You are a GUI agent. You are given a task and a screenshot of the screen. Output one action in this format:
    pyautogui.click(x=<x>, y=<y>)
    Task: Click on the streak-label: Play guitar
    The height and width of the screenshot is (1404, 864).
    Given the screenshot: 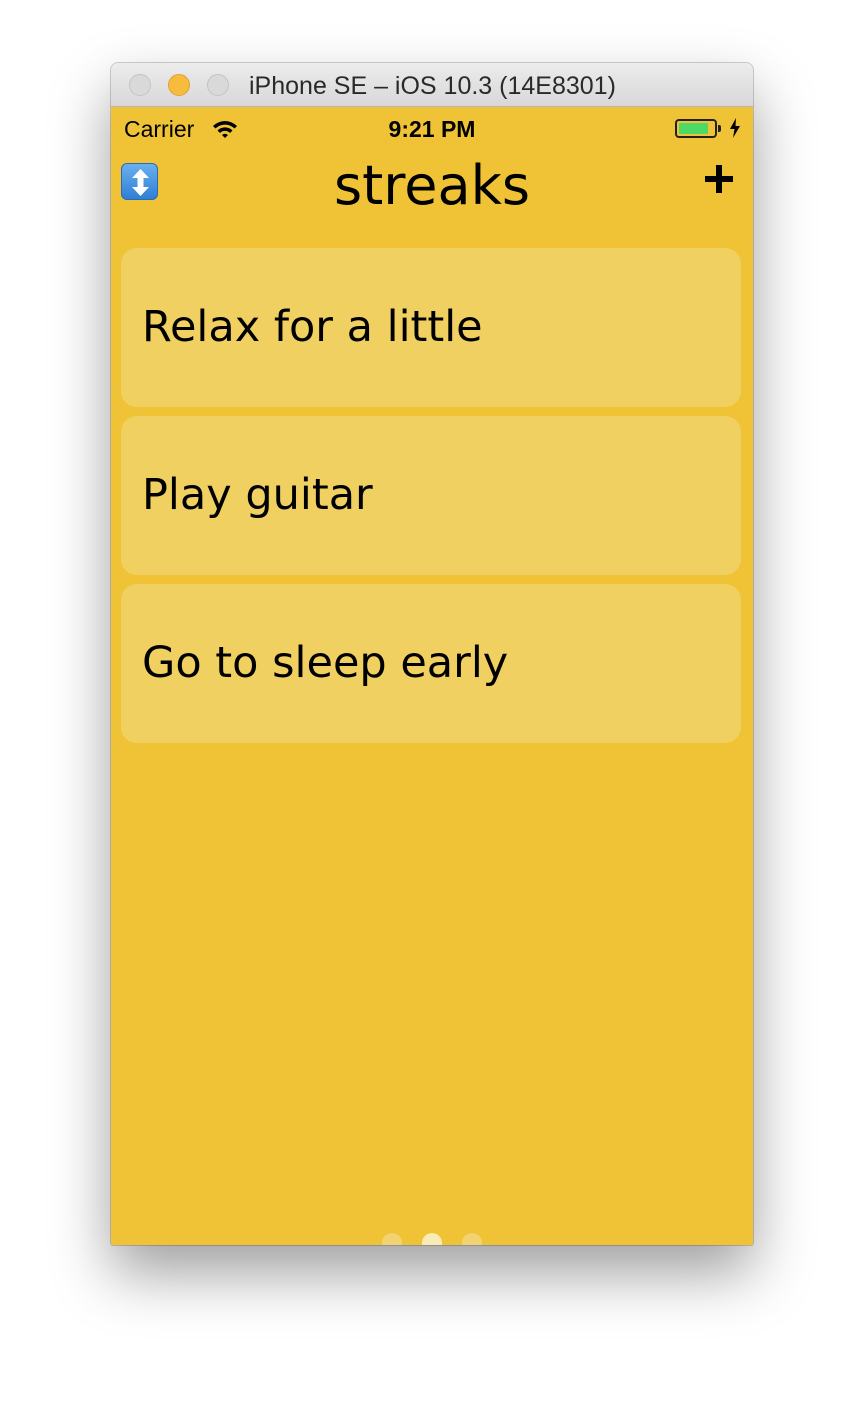 What is the action you would take?
    pyautogui.click(x=257, y=495)
    